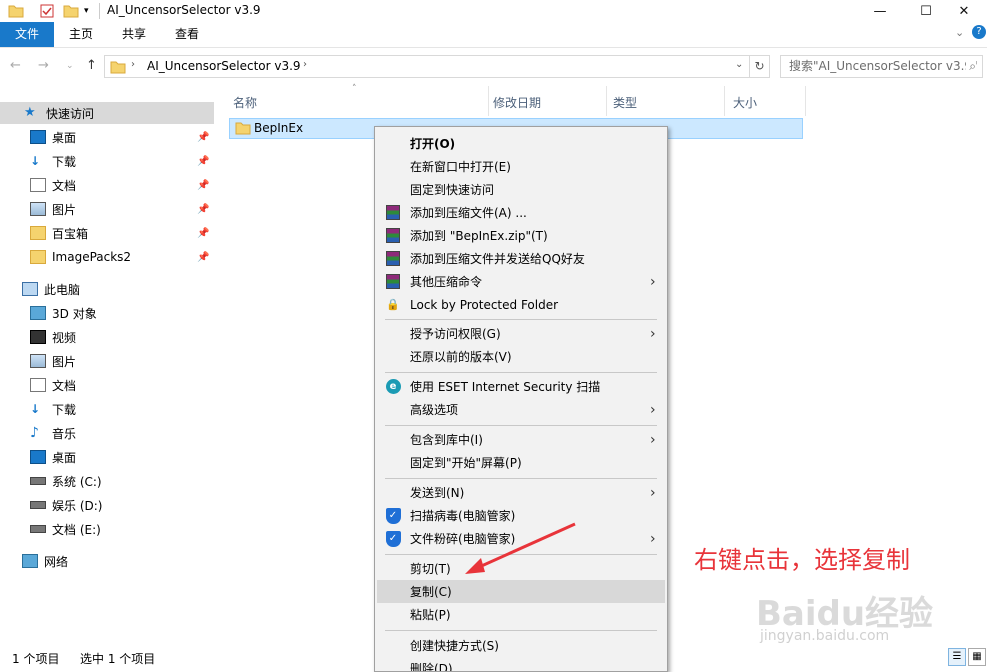 This screenshot has width=987, height=672. Describe the element at coordinates (35, 409) in the screenshot. I see `download-icon: ↓` at that location.